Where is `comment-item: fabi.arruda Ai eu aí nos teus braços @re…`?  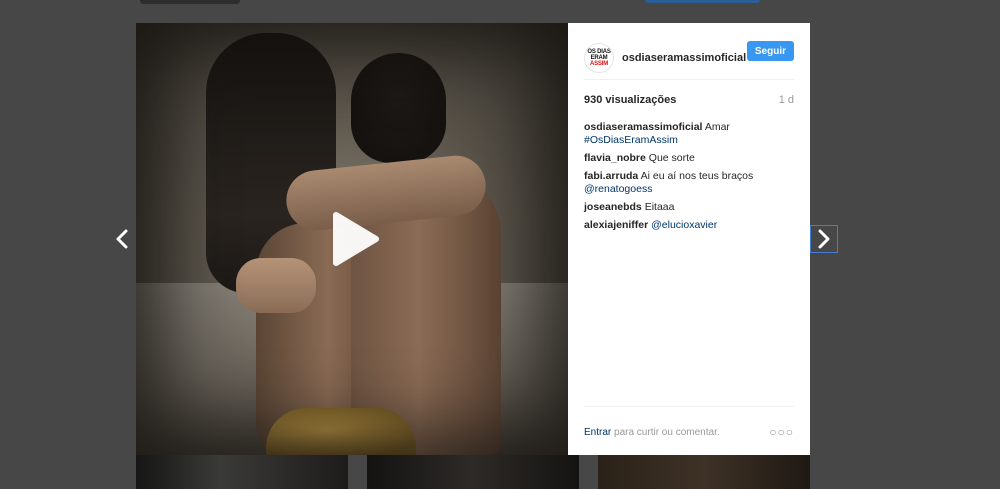
comment-item: fabi.arruda Ai eu aí nos teus braços @re… is located at coordinates (689, 183).